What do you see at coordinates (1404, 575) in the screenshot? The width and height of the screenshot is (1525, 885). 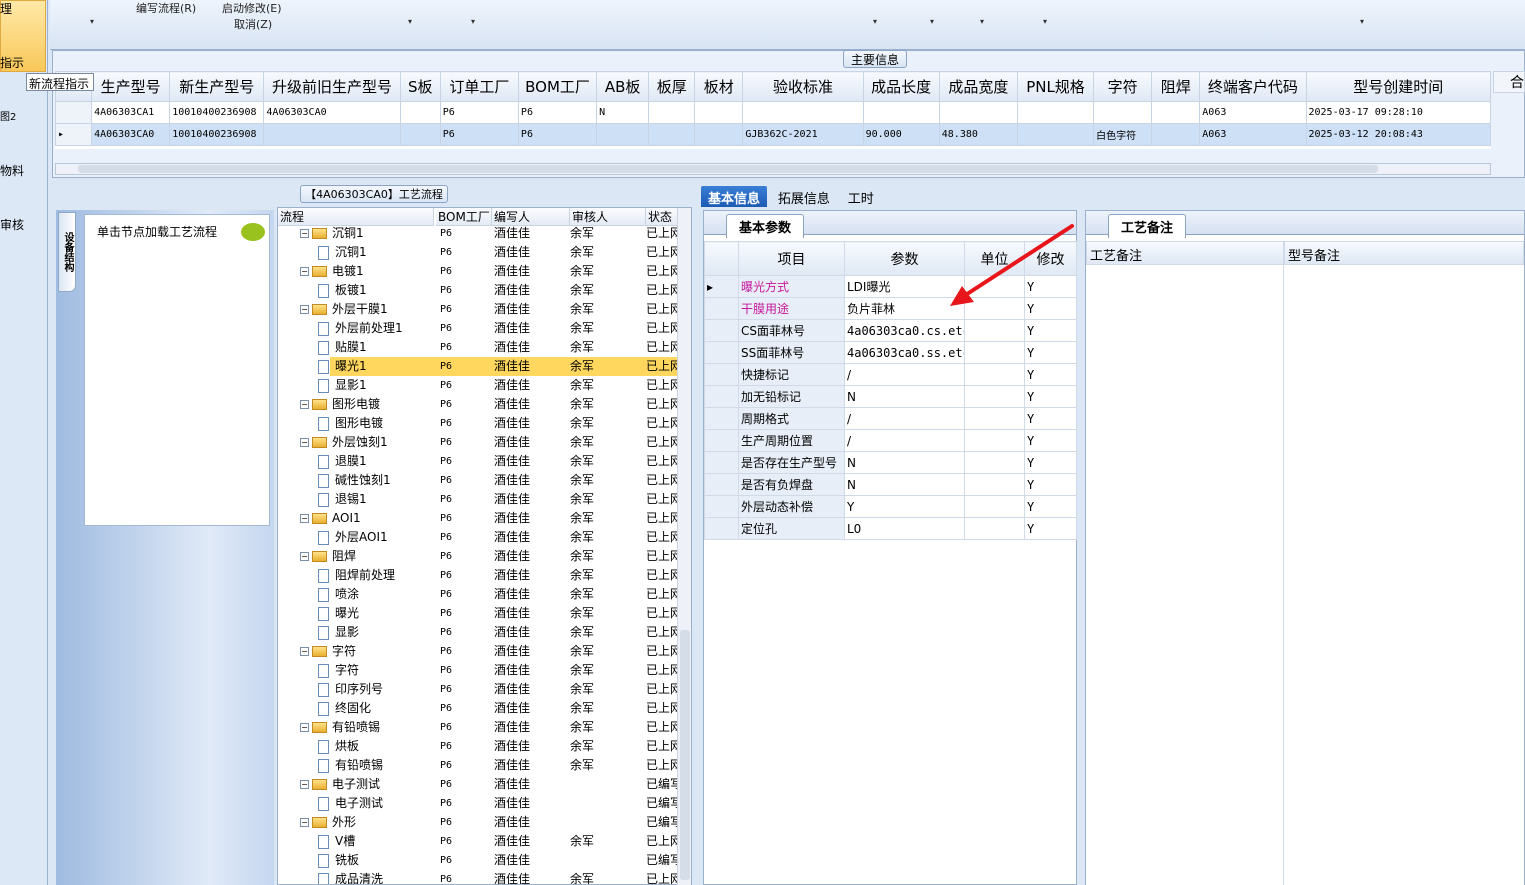 I see `model-remark-area` at bounding box center [1404, 575].